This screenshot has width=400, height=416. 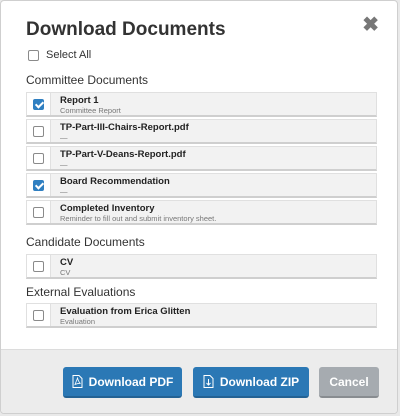 I want to click on document-row: Board Recommendation —, so click(x=201, y=185).